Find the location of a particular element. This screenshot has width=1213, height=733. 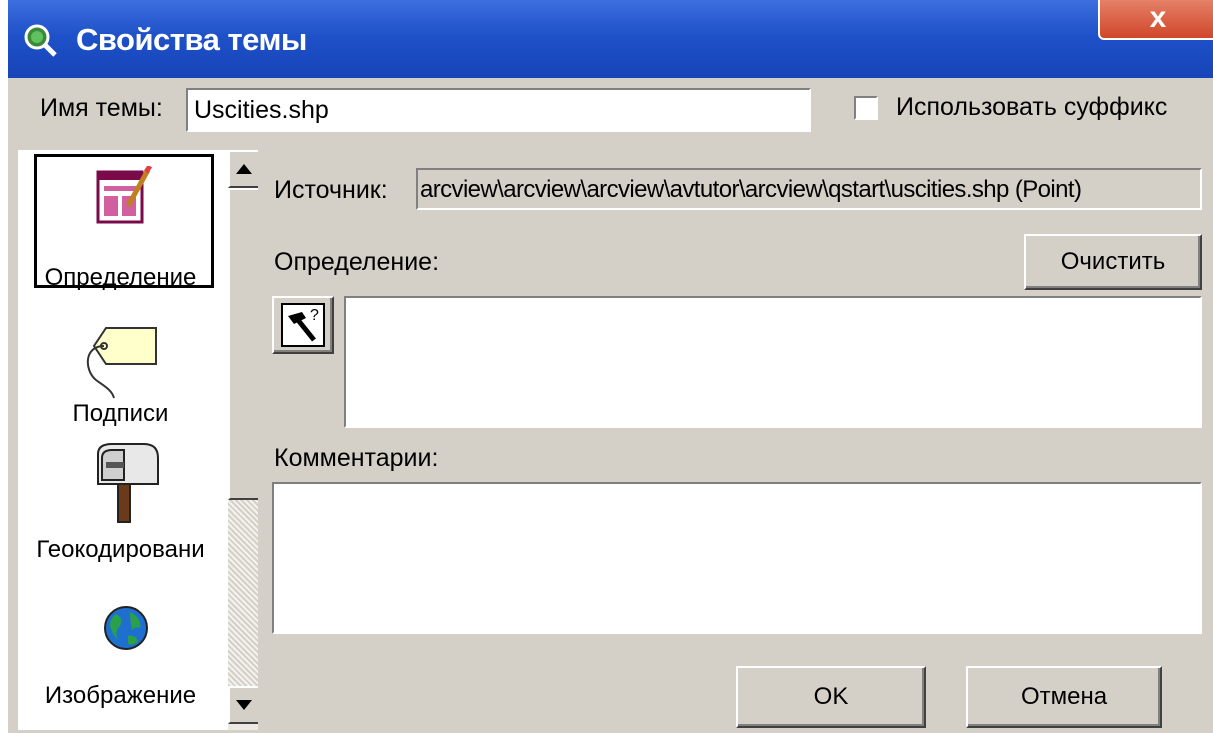

clear-button: Очистить is located at coordinates (1113, 262).